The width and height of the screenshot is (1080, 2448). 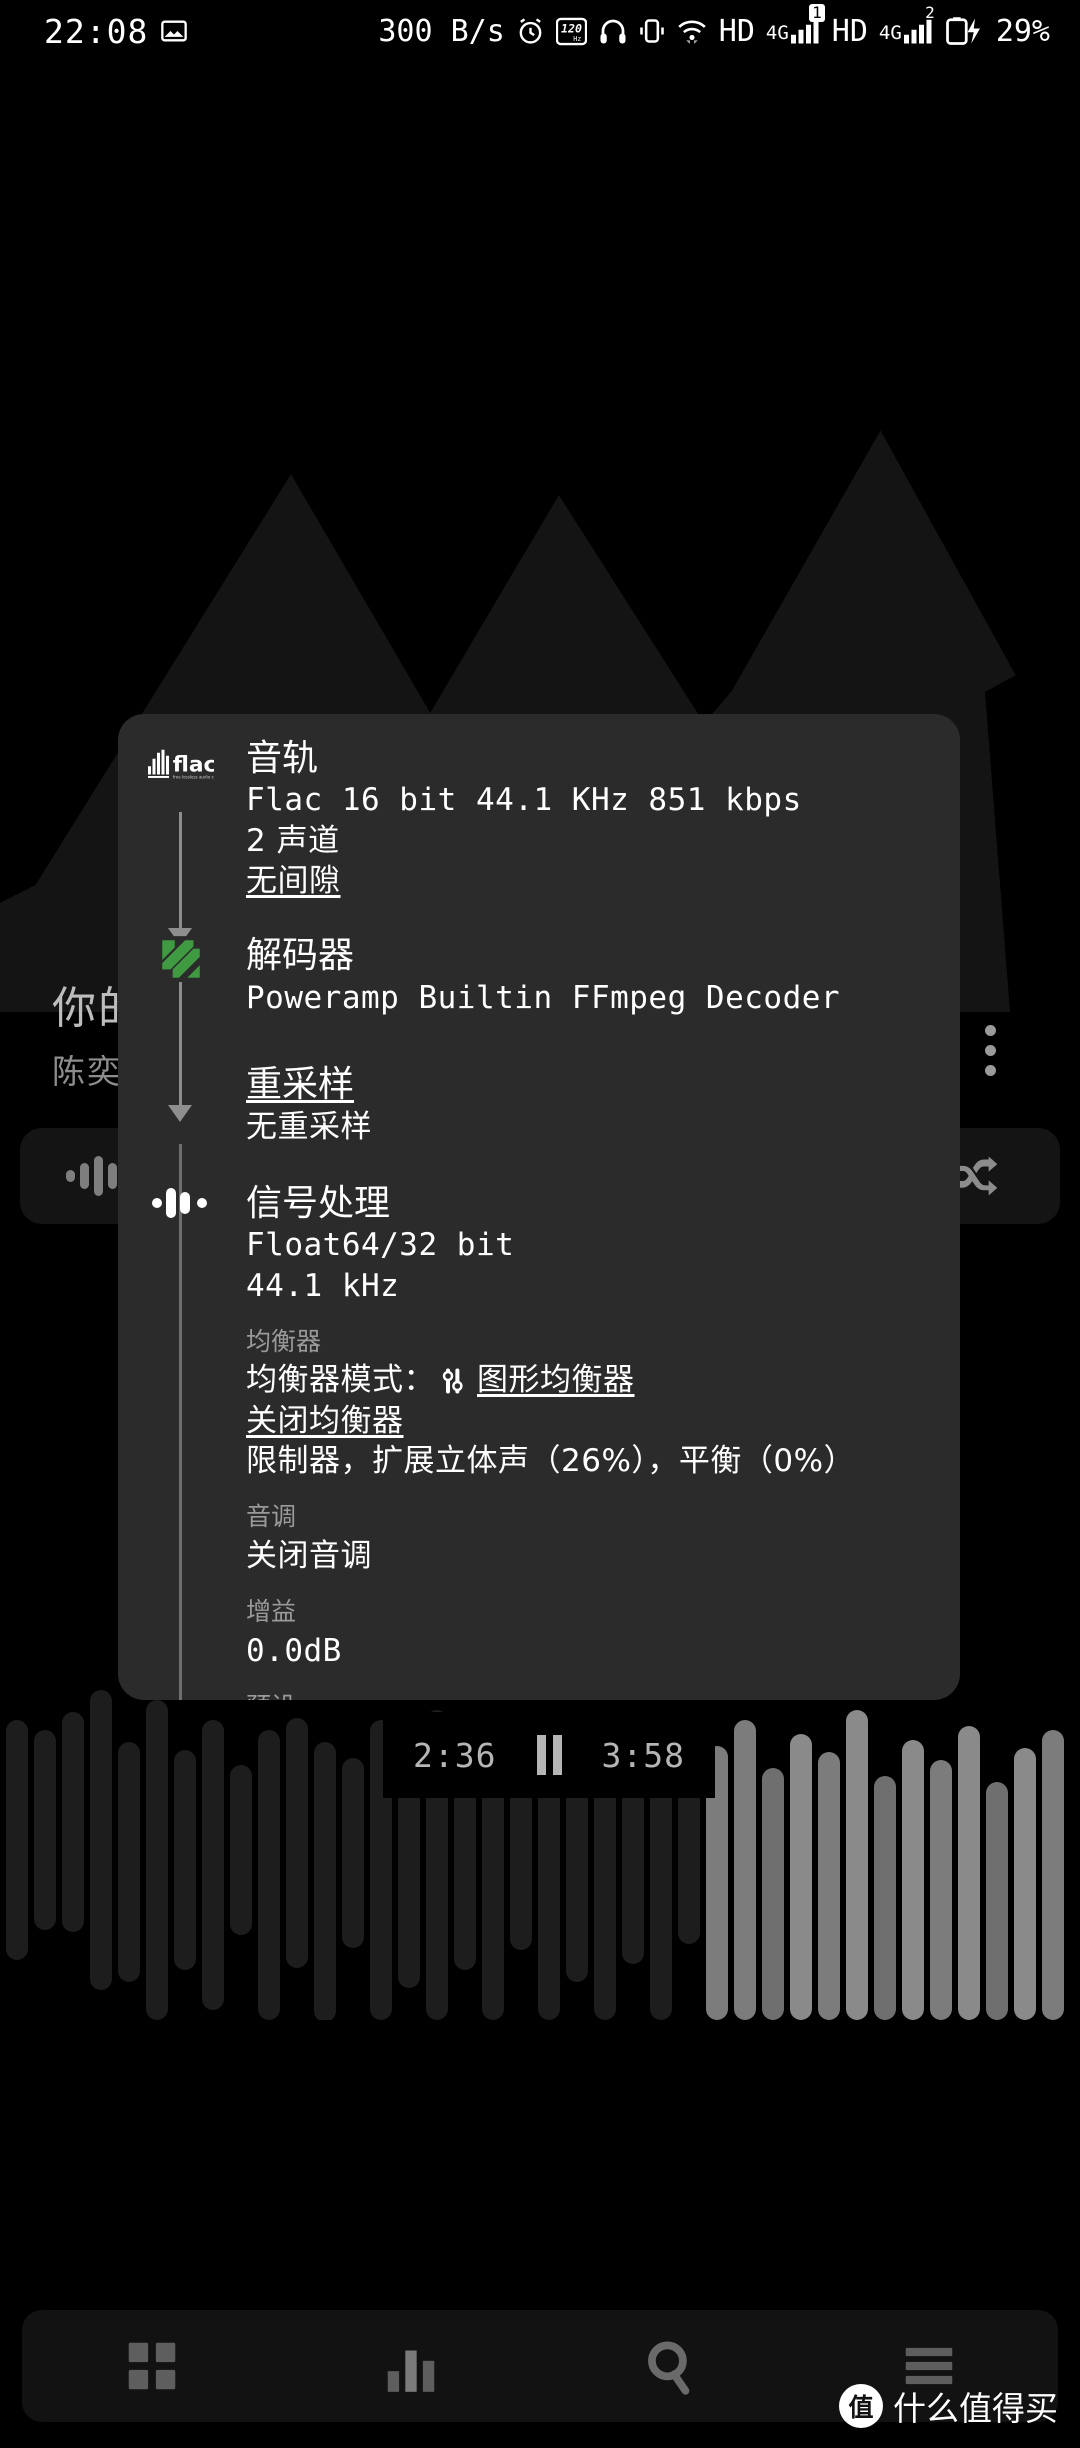 I want to click on grid-library-icon, so click(x=151, y=2366).